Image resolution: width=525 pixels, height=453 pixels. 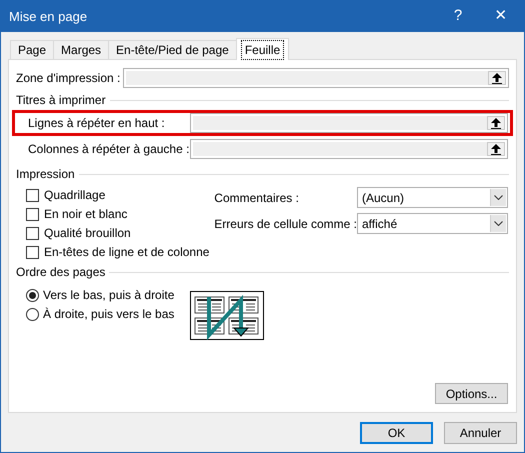 I want to click on help-button: ?, so click(x=458, y=16).